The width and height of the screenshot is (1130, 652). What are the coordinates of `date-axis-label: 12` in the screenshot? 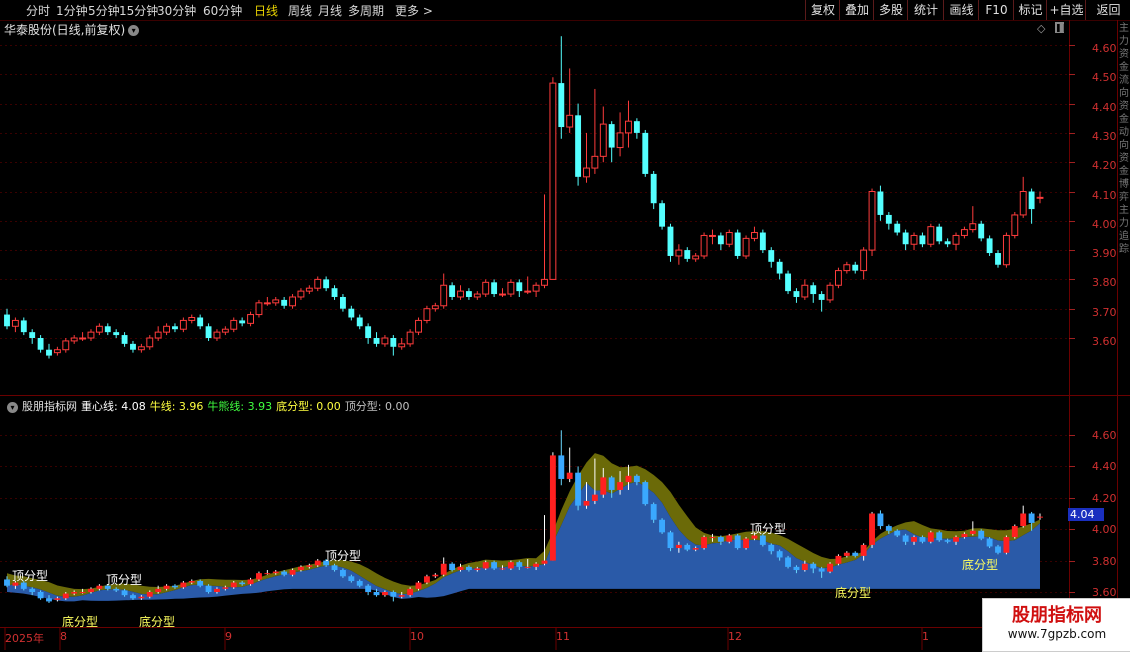 It's located at (735, 636).